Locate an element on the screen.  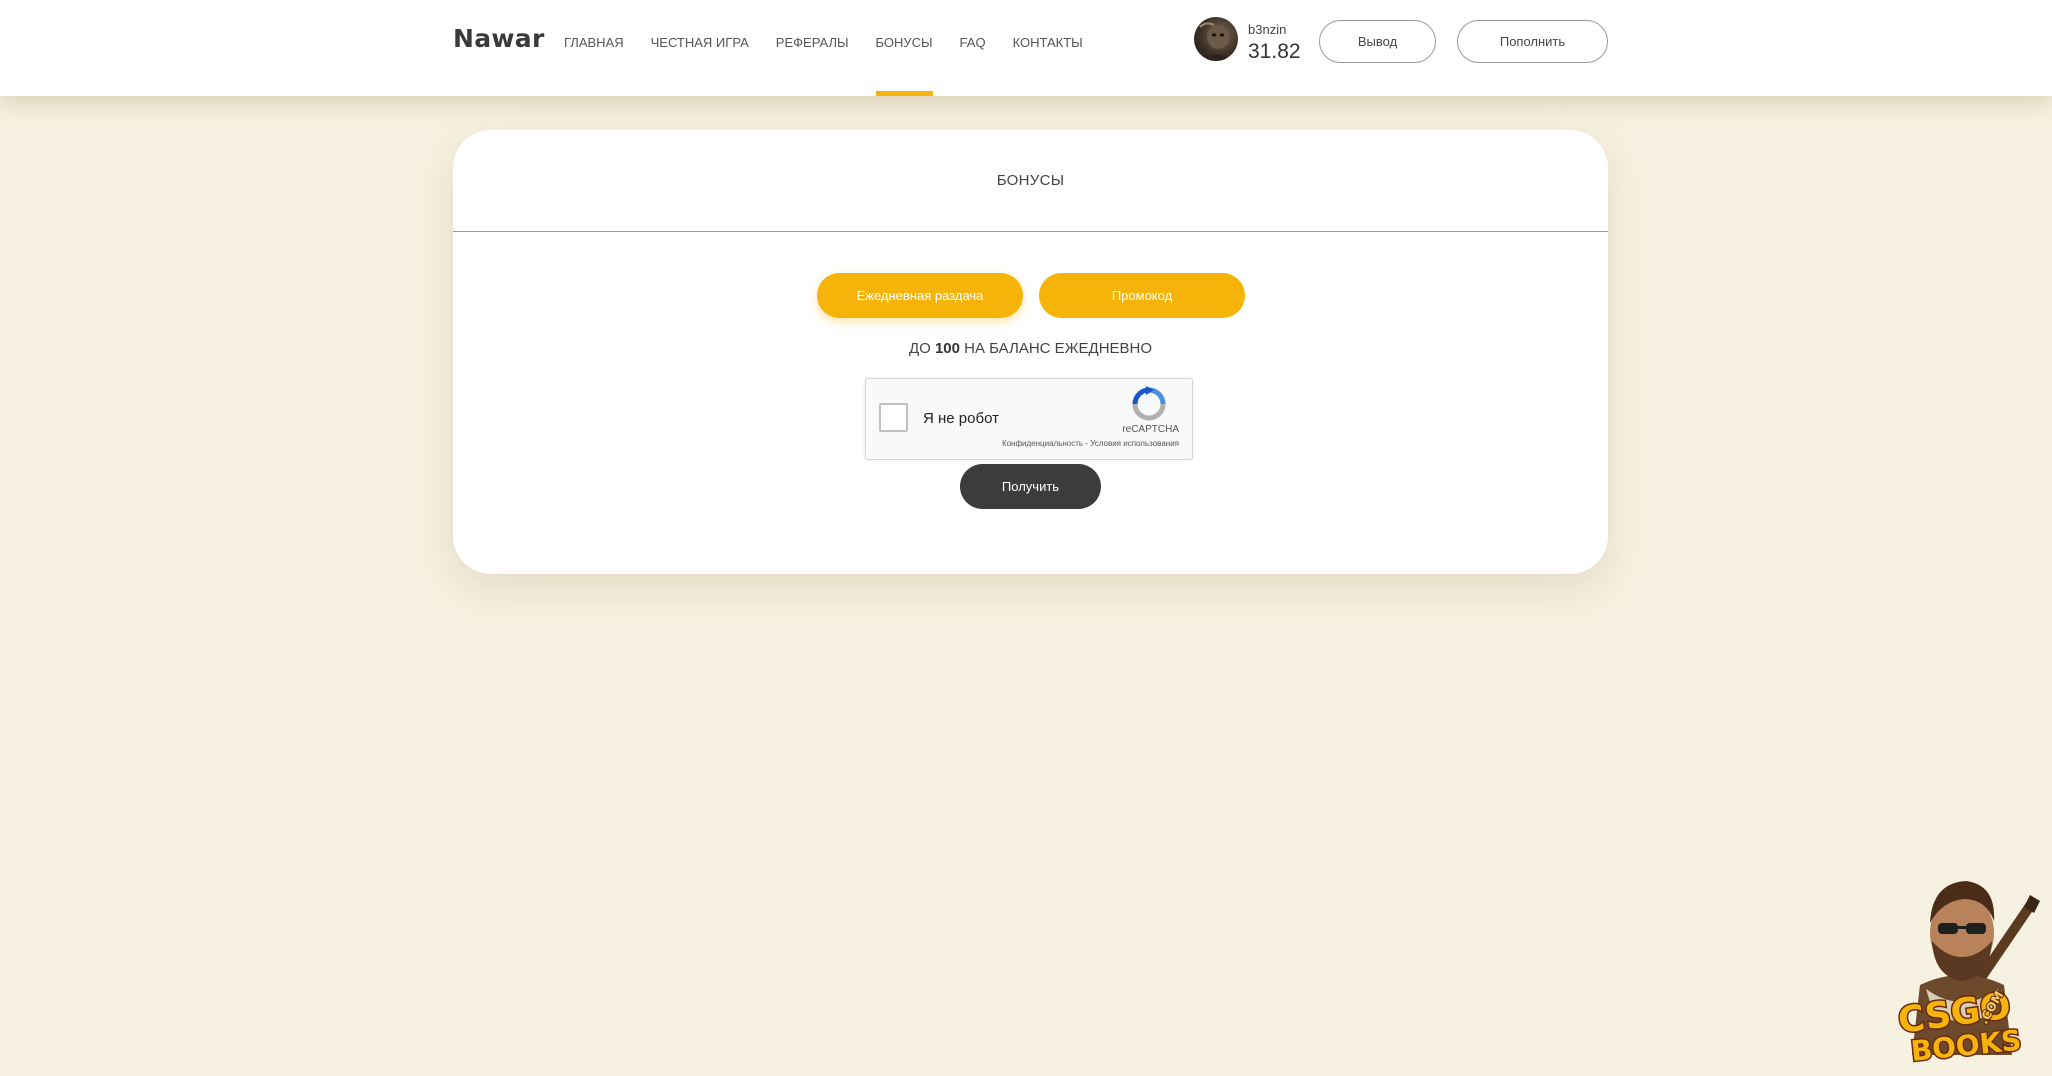
card-title: БОНУСЫ is located at coordinates (1030, 180).